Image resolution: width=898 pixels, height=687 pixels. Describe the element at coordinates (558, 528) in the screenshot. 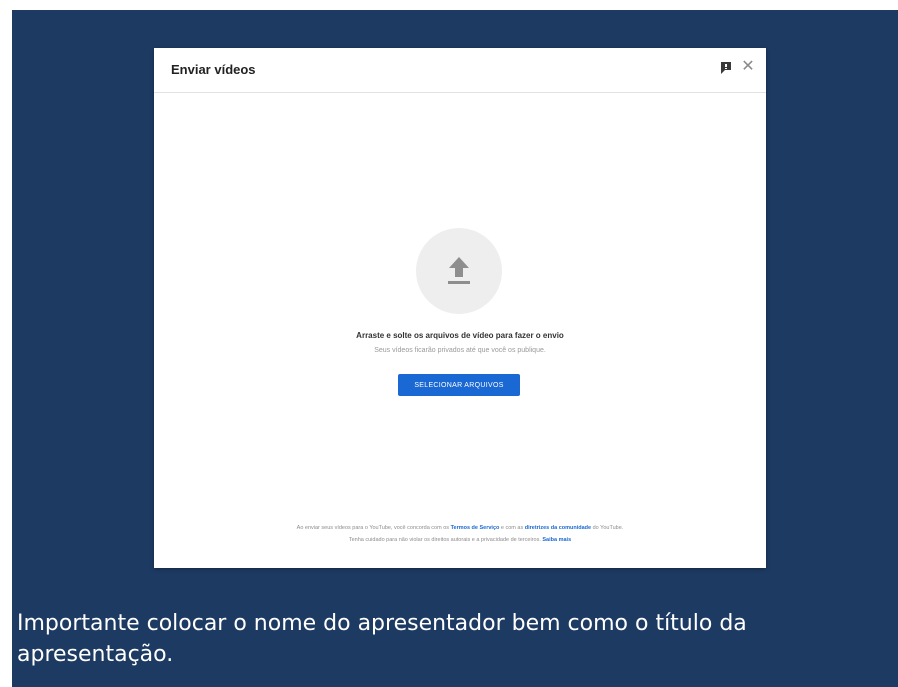

I see `community-guidelines-link: diretrizes da comunidade` at that location.